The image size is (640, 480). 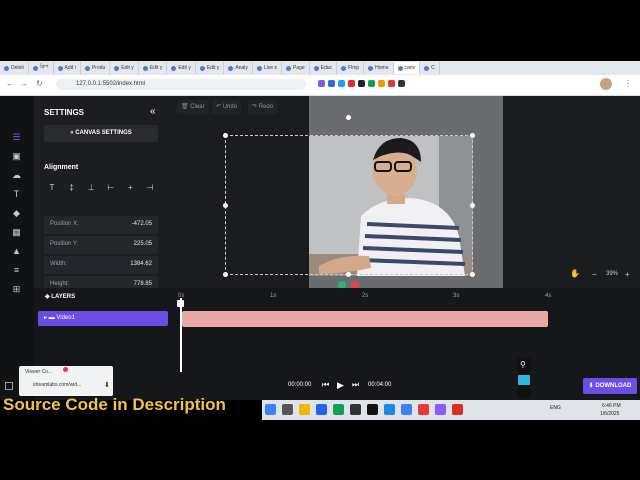 What do you see at coordinates (351, 68) in the screenshot?
I see `browser-tab: Flmp` at bounding box center [351, 68].